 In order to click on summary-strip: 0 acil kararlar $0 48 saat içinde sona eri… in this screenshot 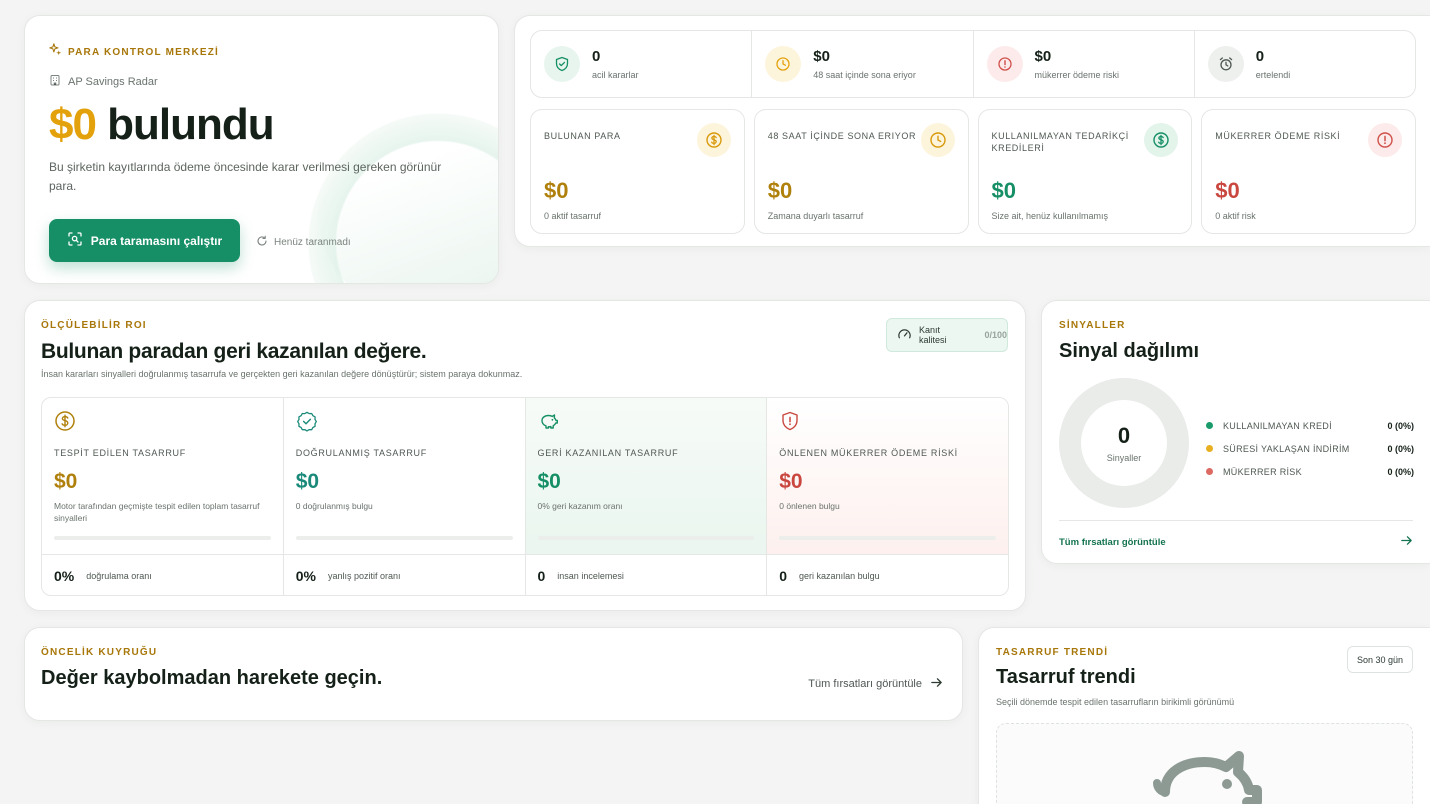, I will do `click(973, 64)`.